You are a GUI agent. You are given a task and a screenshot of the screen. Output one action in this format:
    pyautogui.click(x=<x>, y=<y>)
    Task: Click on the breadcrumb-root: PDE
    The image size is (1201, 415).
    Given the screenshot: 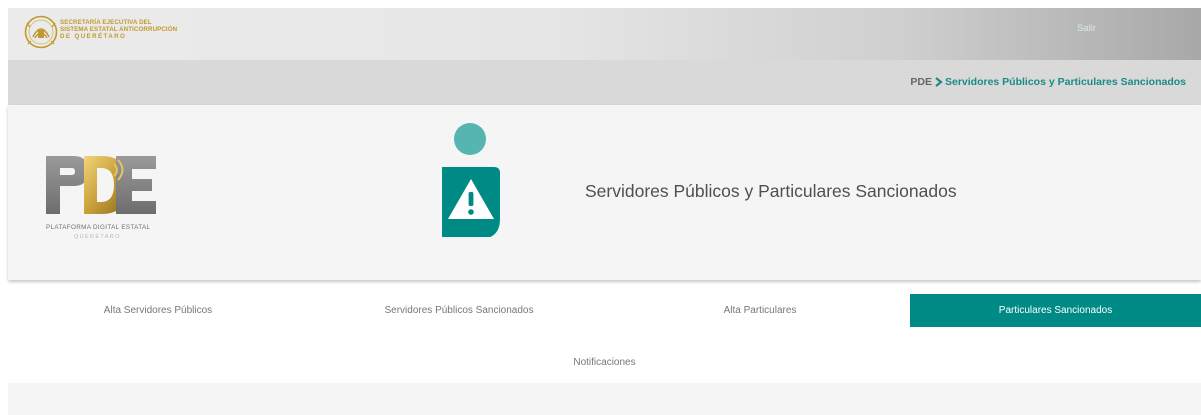 What is the action you would take?
    pyautogui.click(x=921, y=82)
    